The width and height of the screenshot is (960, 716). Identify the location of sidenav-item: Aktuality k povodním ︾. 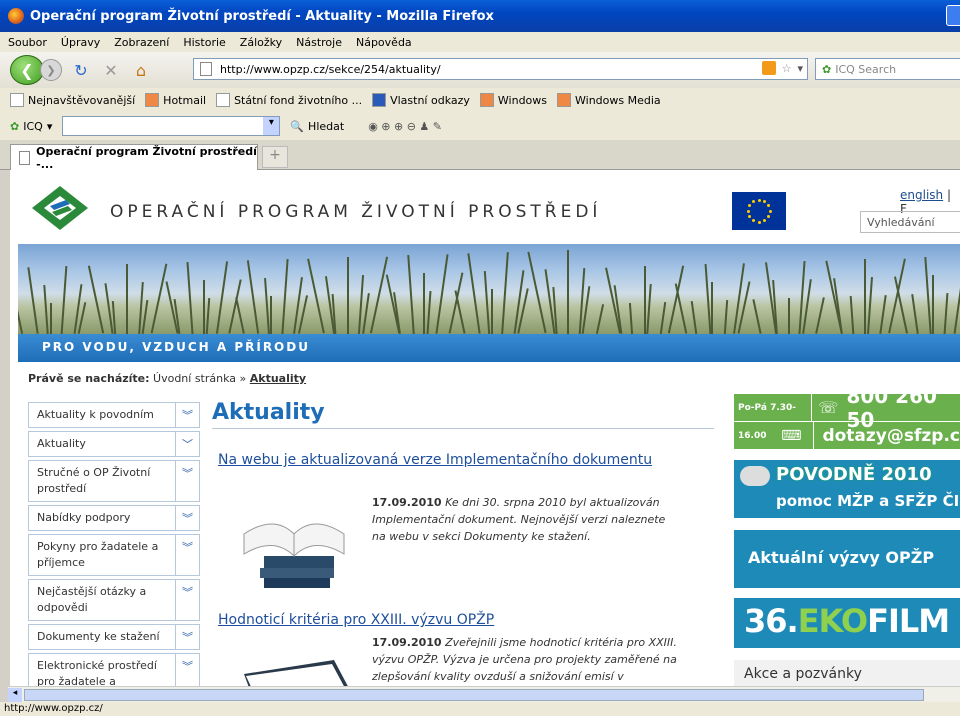
(114, 415).